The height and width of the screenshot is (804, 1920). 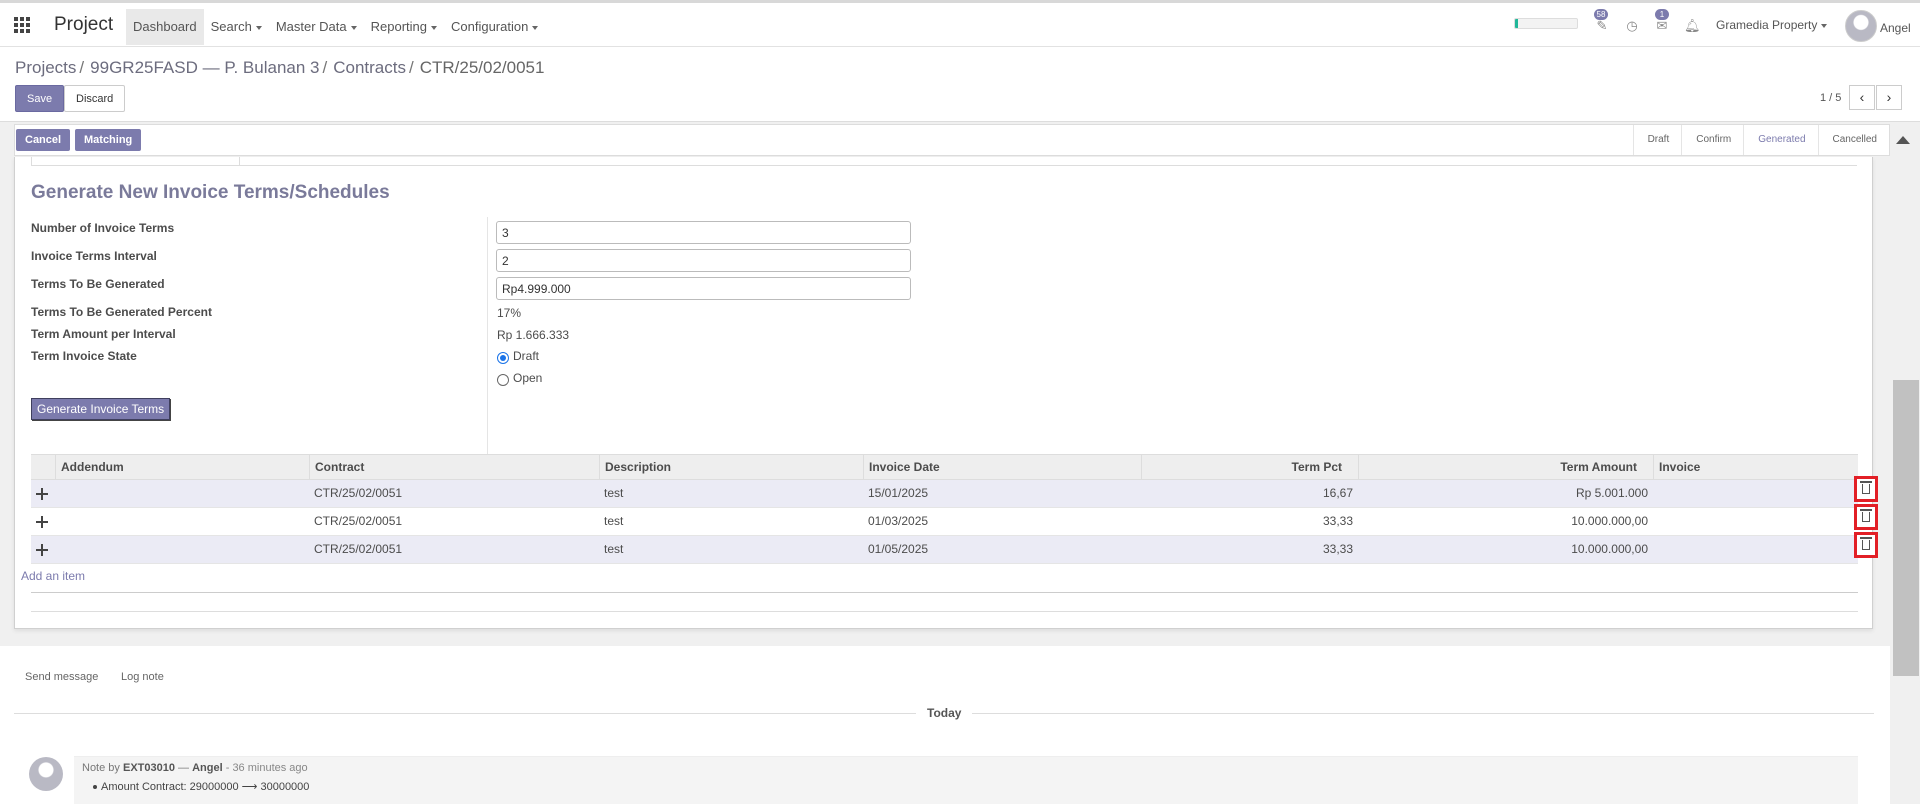 I want to click on state-draft-radio, so click(x=503, y=358).